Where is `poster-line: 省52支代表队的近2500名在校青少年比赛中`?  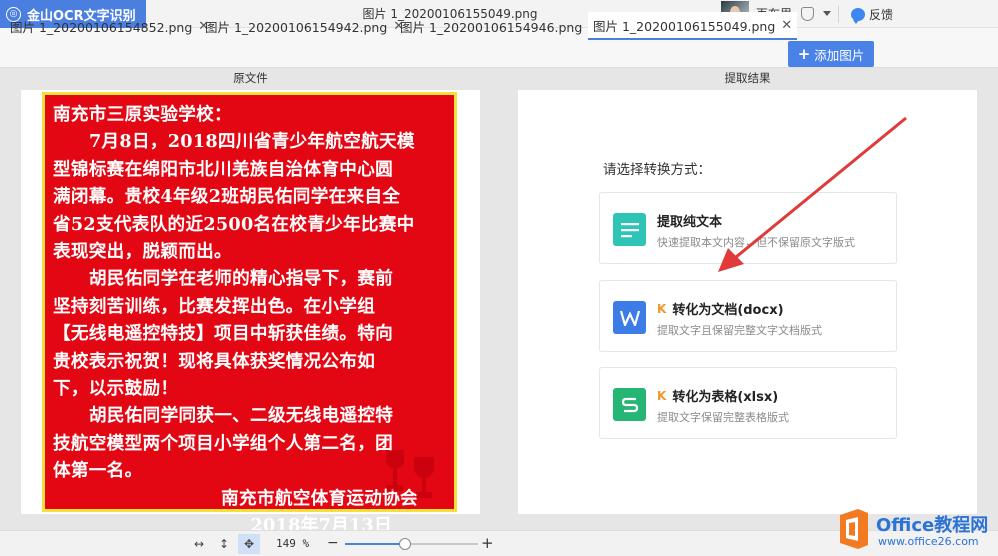 poster-line: 省52支代表队的近2500名在校青少年比赛中 is located at coordinates (234, 224).